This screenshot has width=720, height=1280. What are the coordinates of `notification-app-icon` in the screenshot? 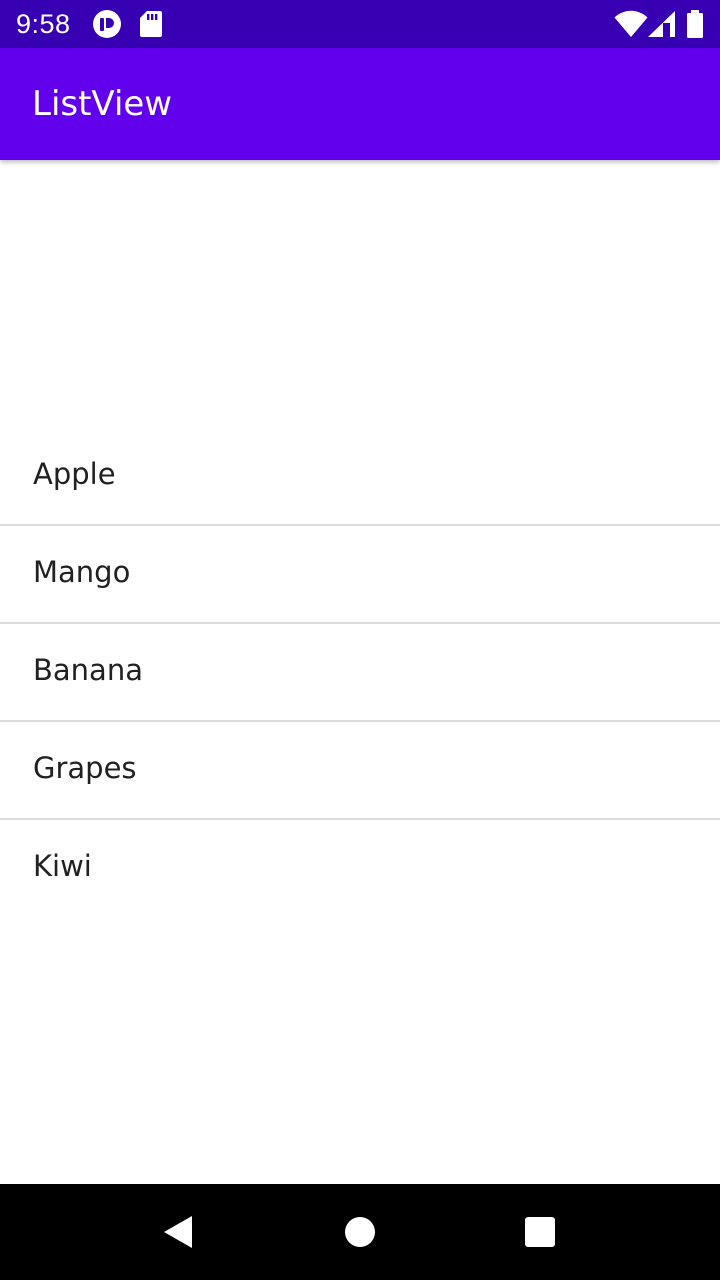 It's located at (107, 24).